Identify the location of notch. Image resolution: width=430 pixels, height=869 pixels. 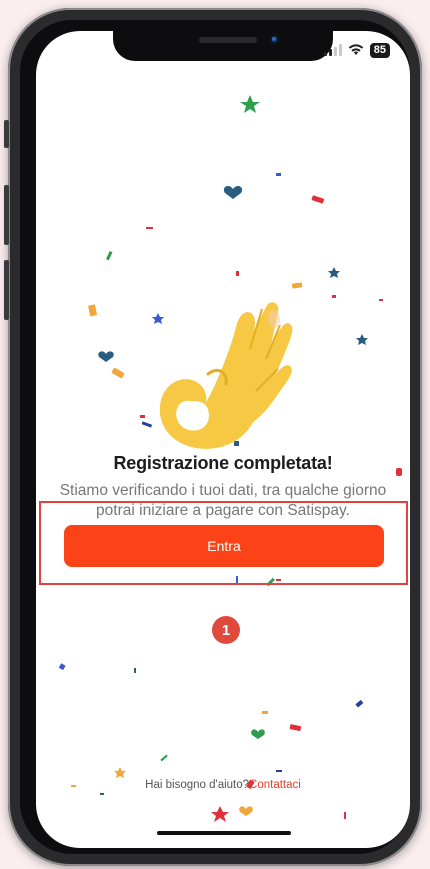
(223, 46).